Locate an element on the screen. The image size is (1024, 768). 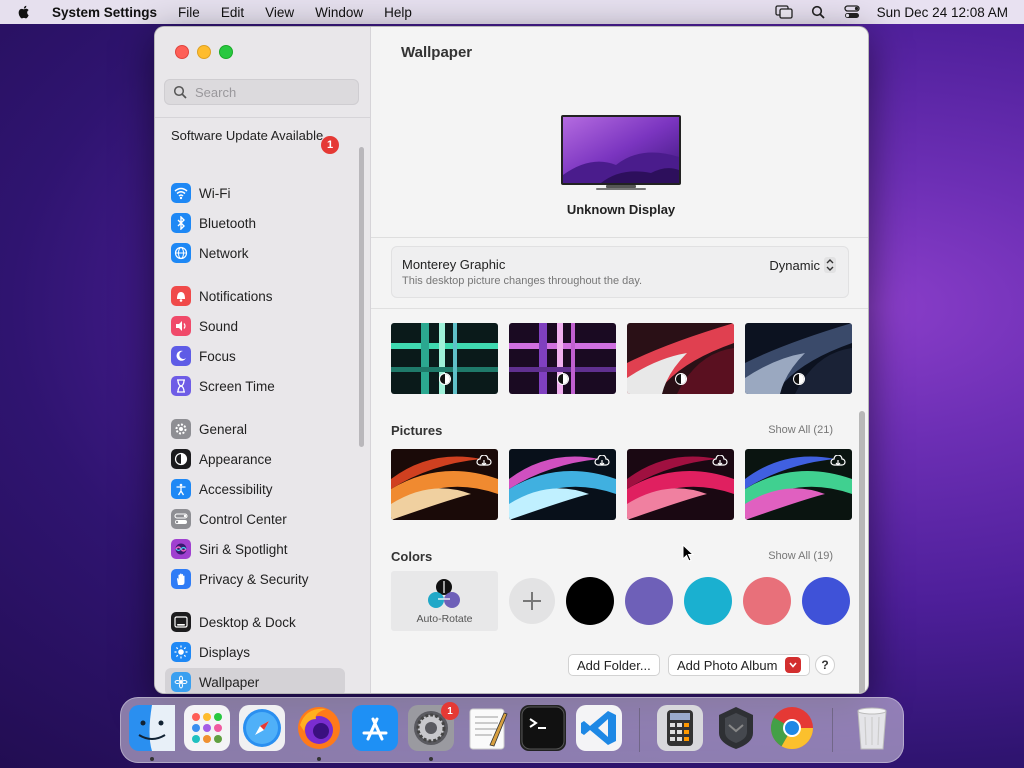
calculator-icon is located at coordinates (680, 728).